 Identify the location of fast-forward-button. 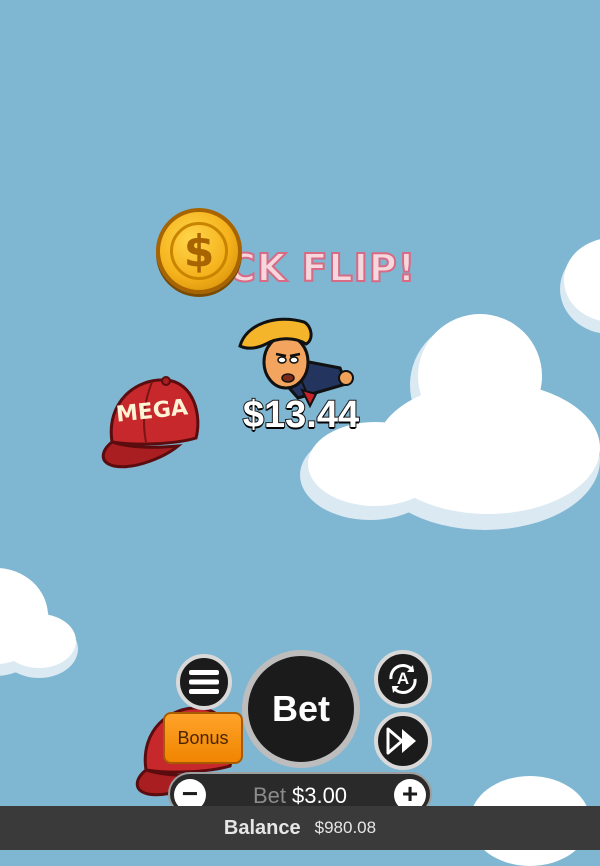
(403, 741).